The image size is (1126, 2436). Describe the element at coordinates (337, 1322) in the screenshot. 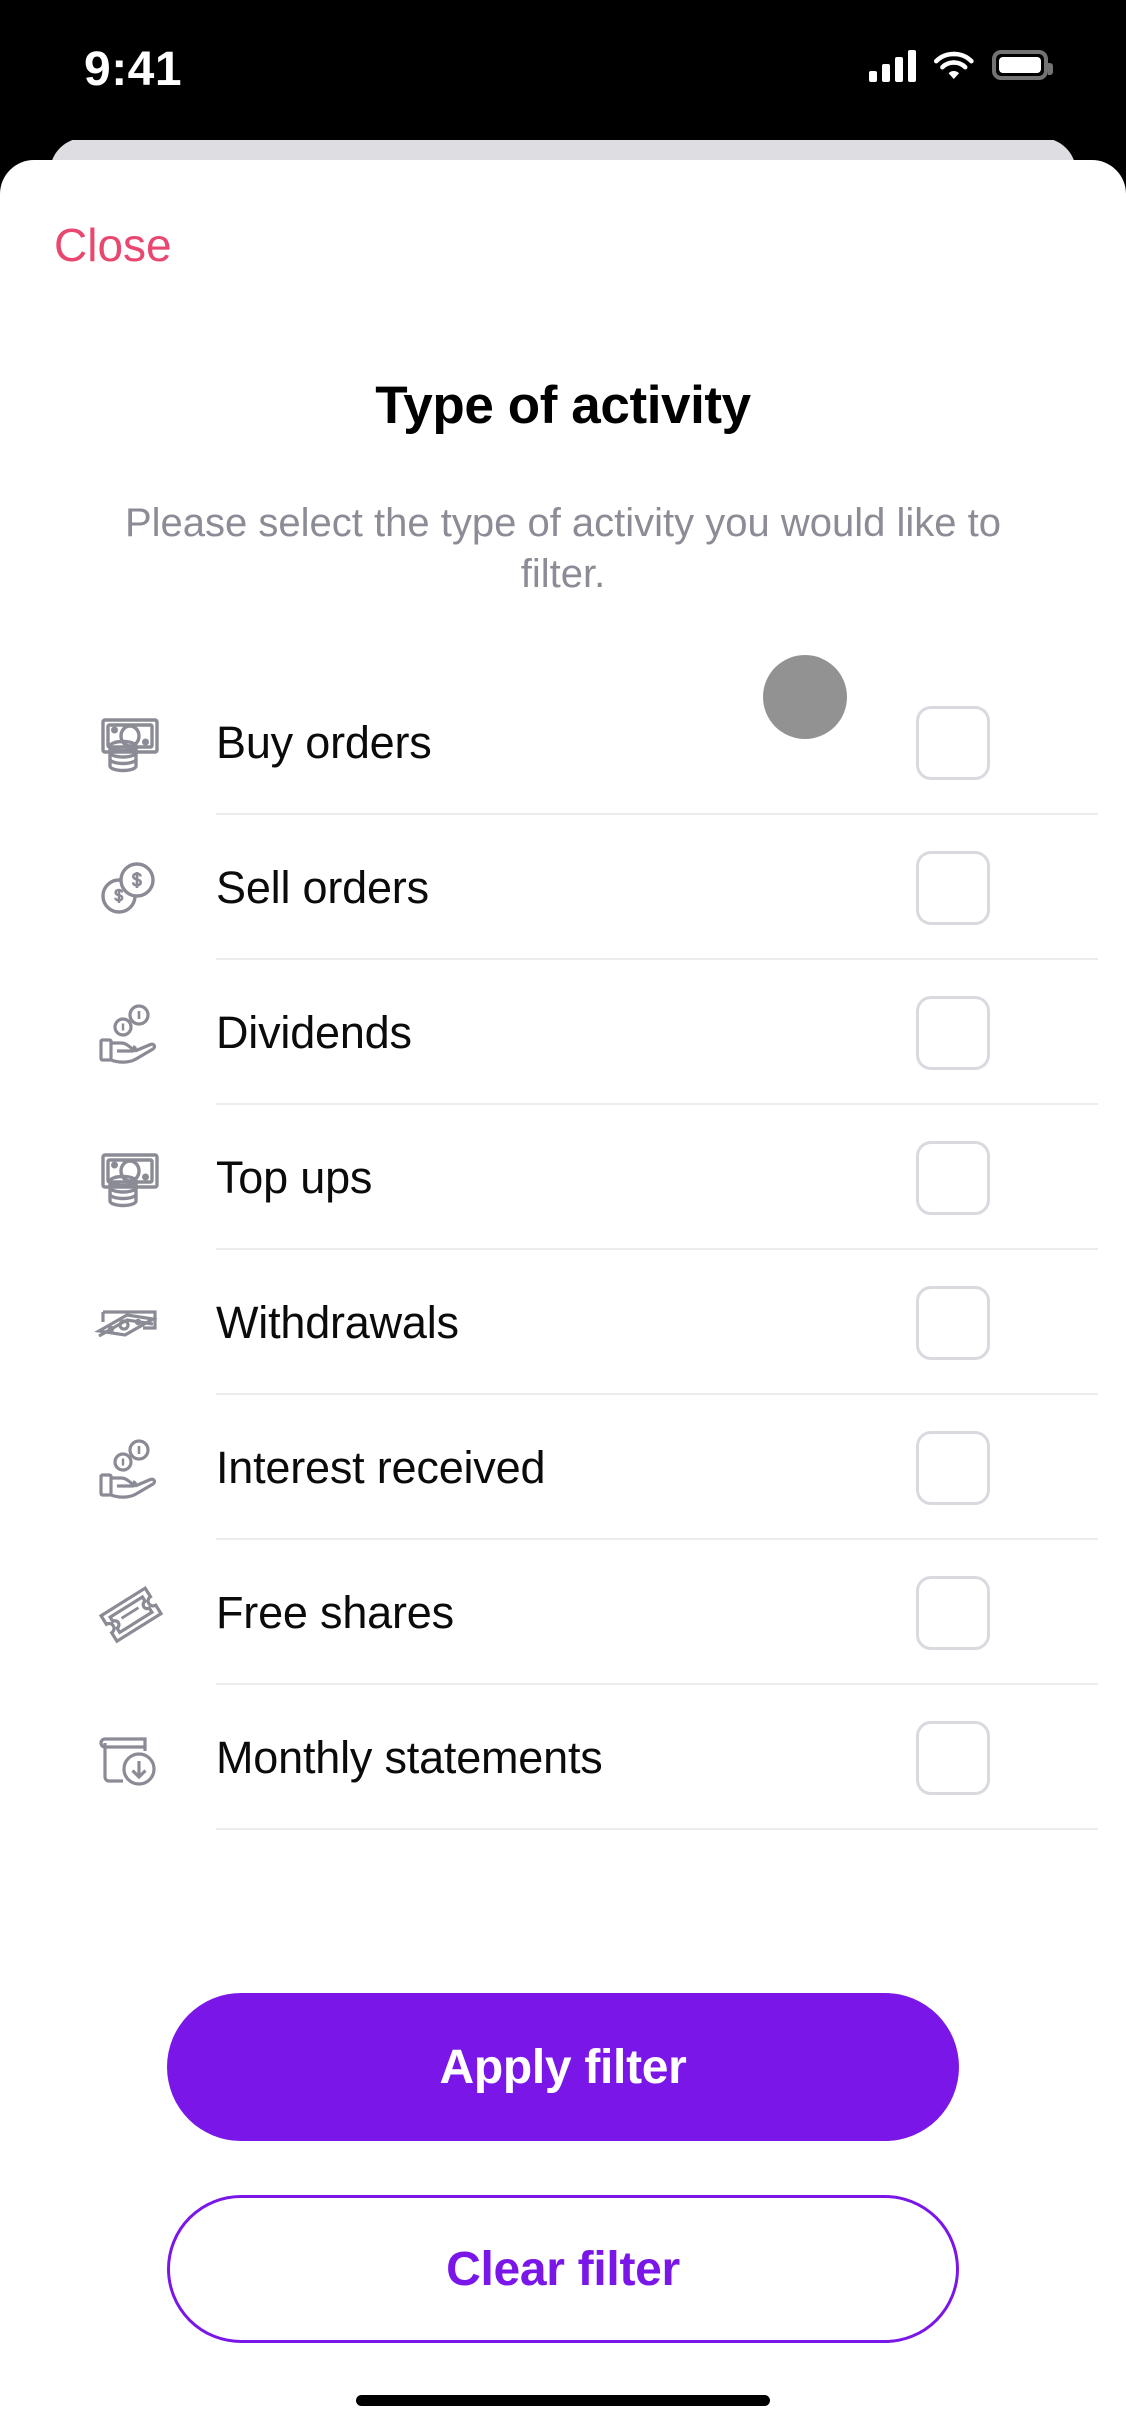

I see `list-item-label: Withdrawals` at that location.